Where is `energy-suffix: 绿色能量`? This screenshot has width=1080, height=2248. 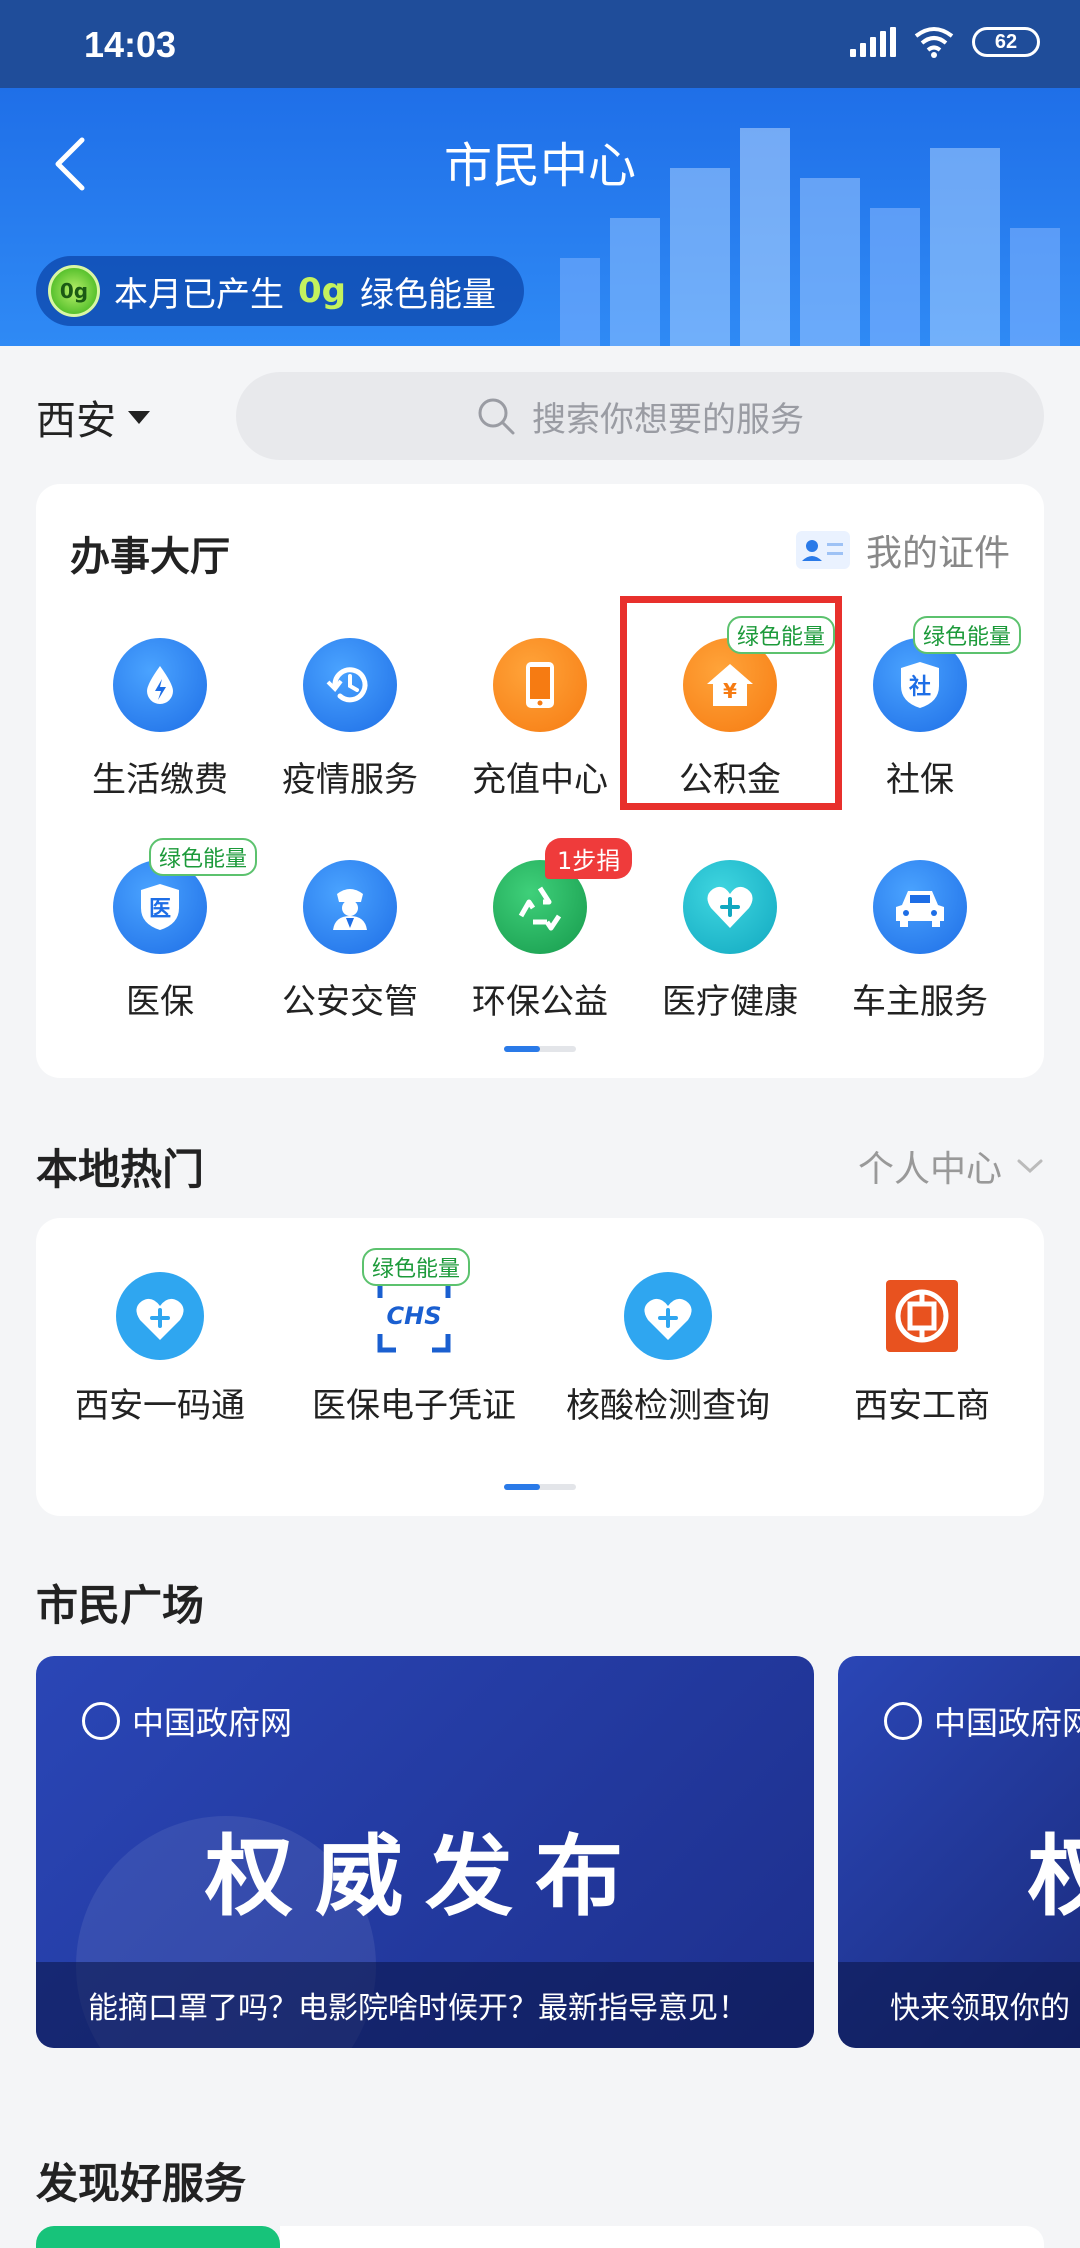
energy-suffix: 绿色能量 is located at coordinates (428, 294).